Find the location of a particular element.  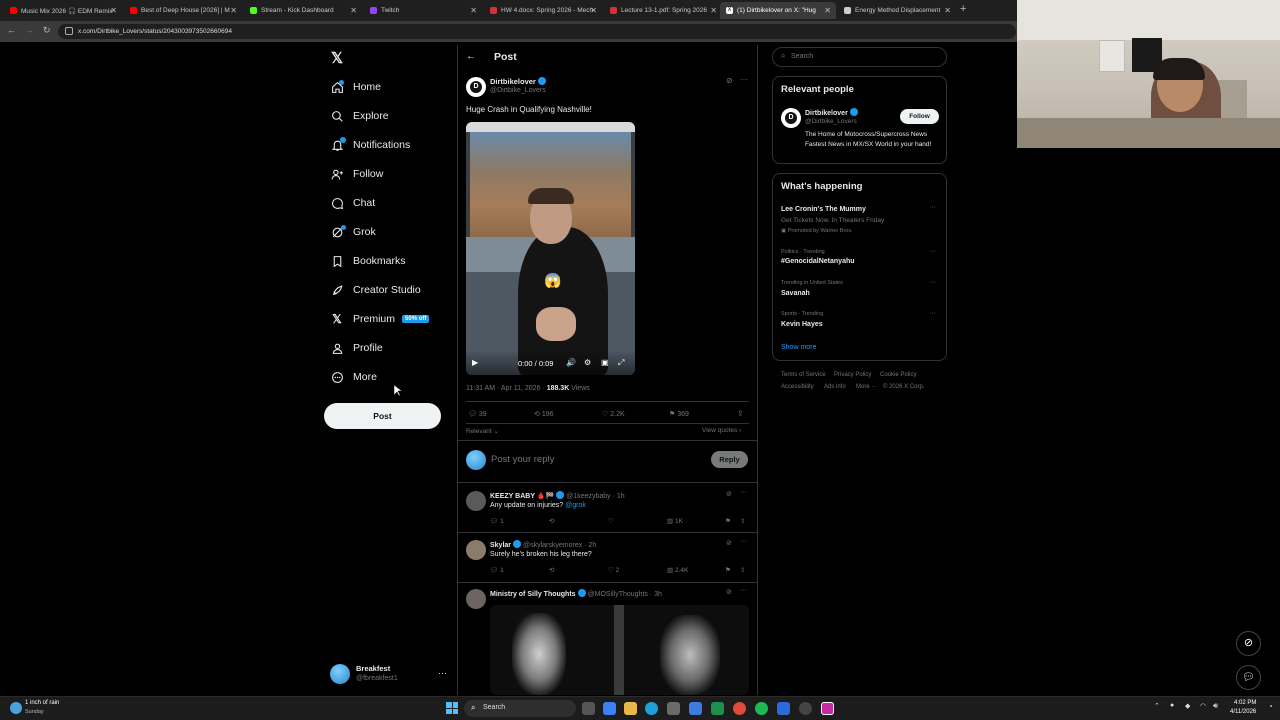

messages-float-icon: 💬︎ is located at coordinates (1248, 677).